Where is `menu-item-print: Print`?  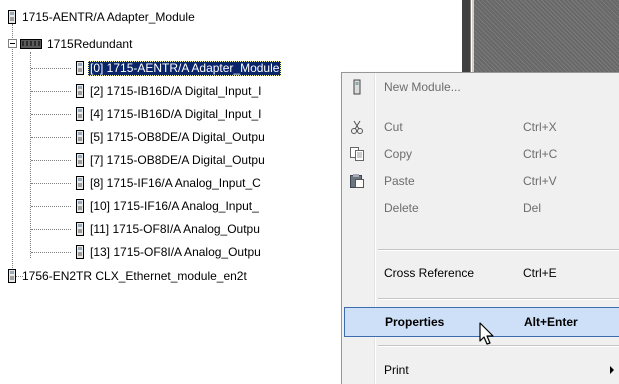 menu-item-print: Print is located at coordinates (480, 370).